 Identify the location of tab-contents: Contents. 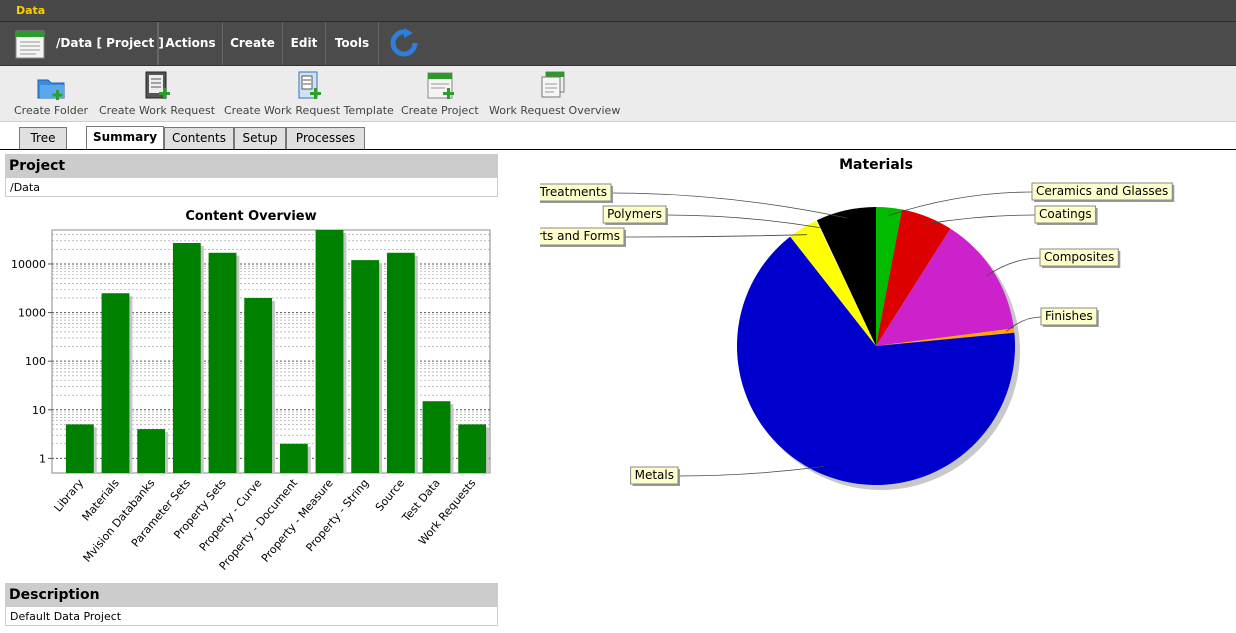
(199, 138).